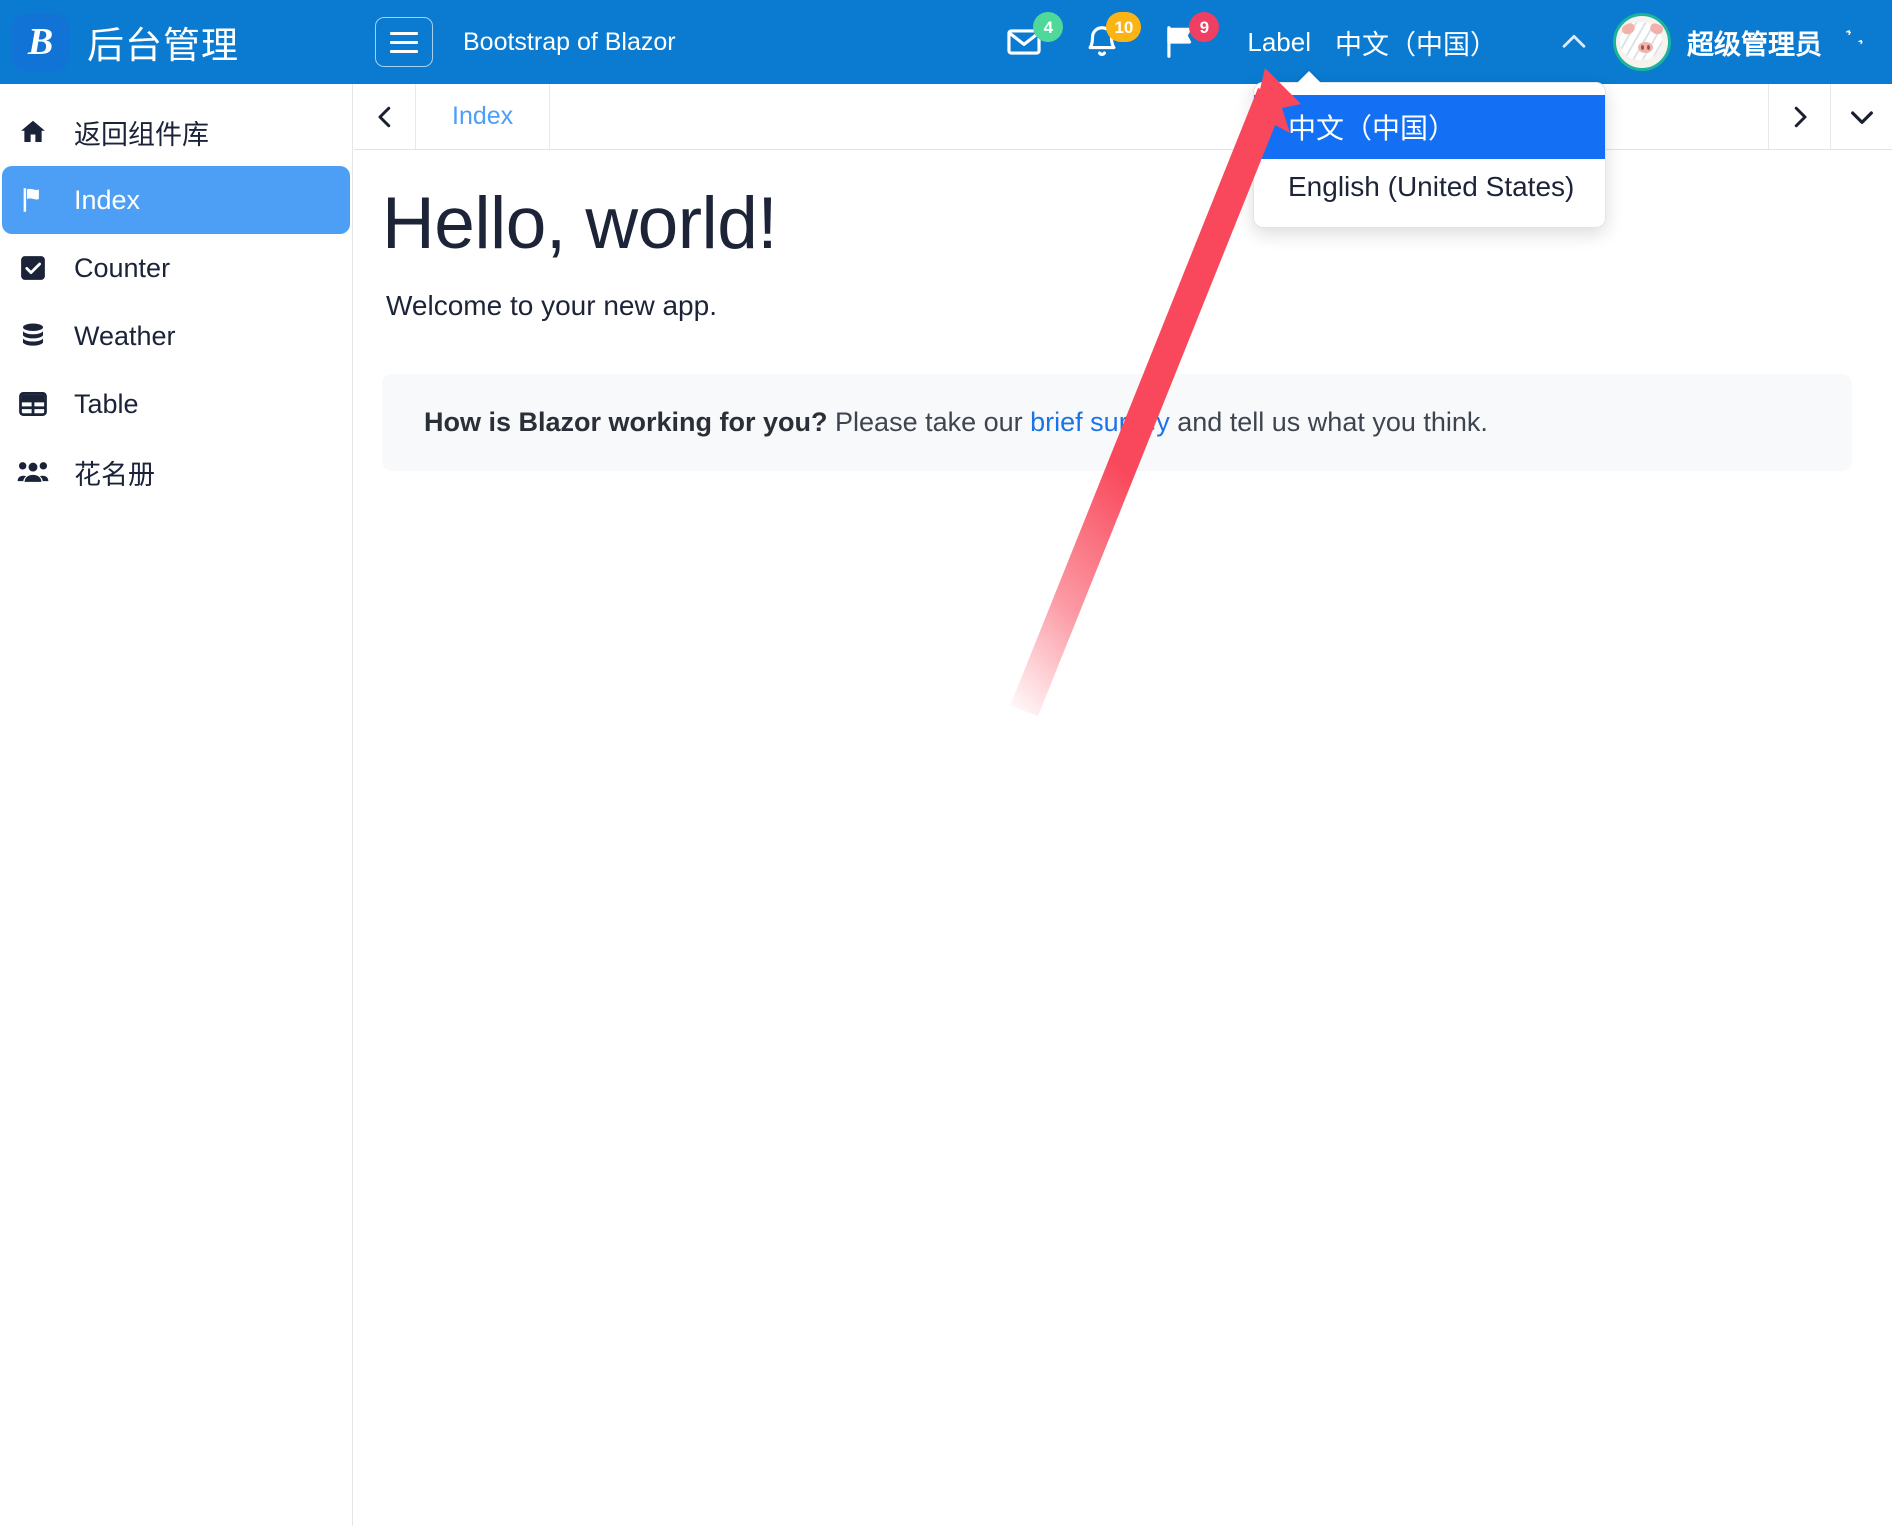  What do you see at coordinates (1100, 422) in the screenshot?
I see `brief-survey-link: brief survey` at bounding box center [1100, 422].